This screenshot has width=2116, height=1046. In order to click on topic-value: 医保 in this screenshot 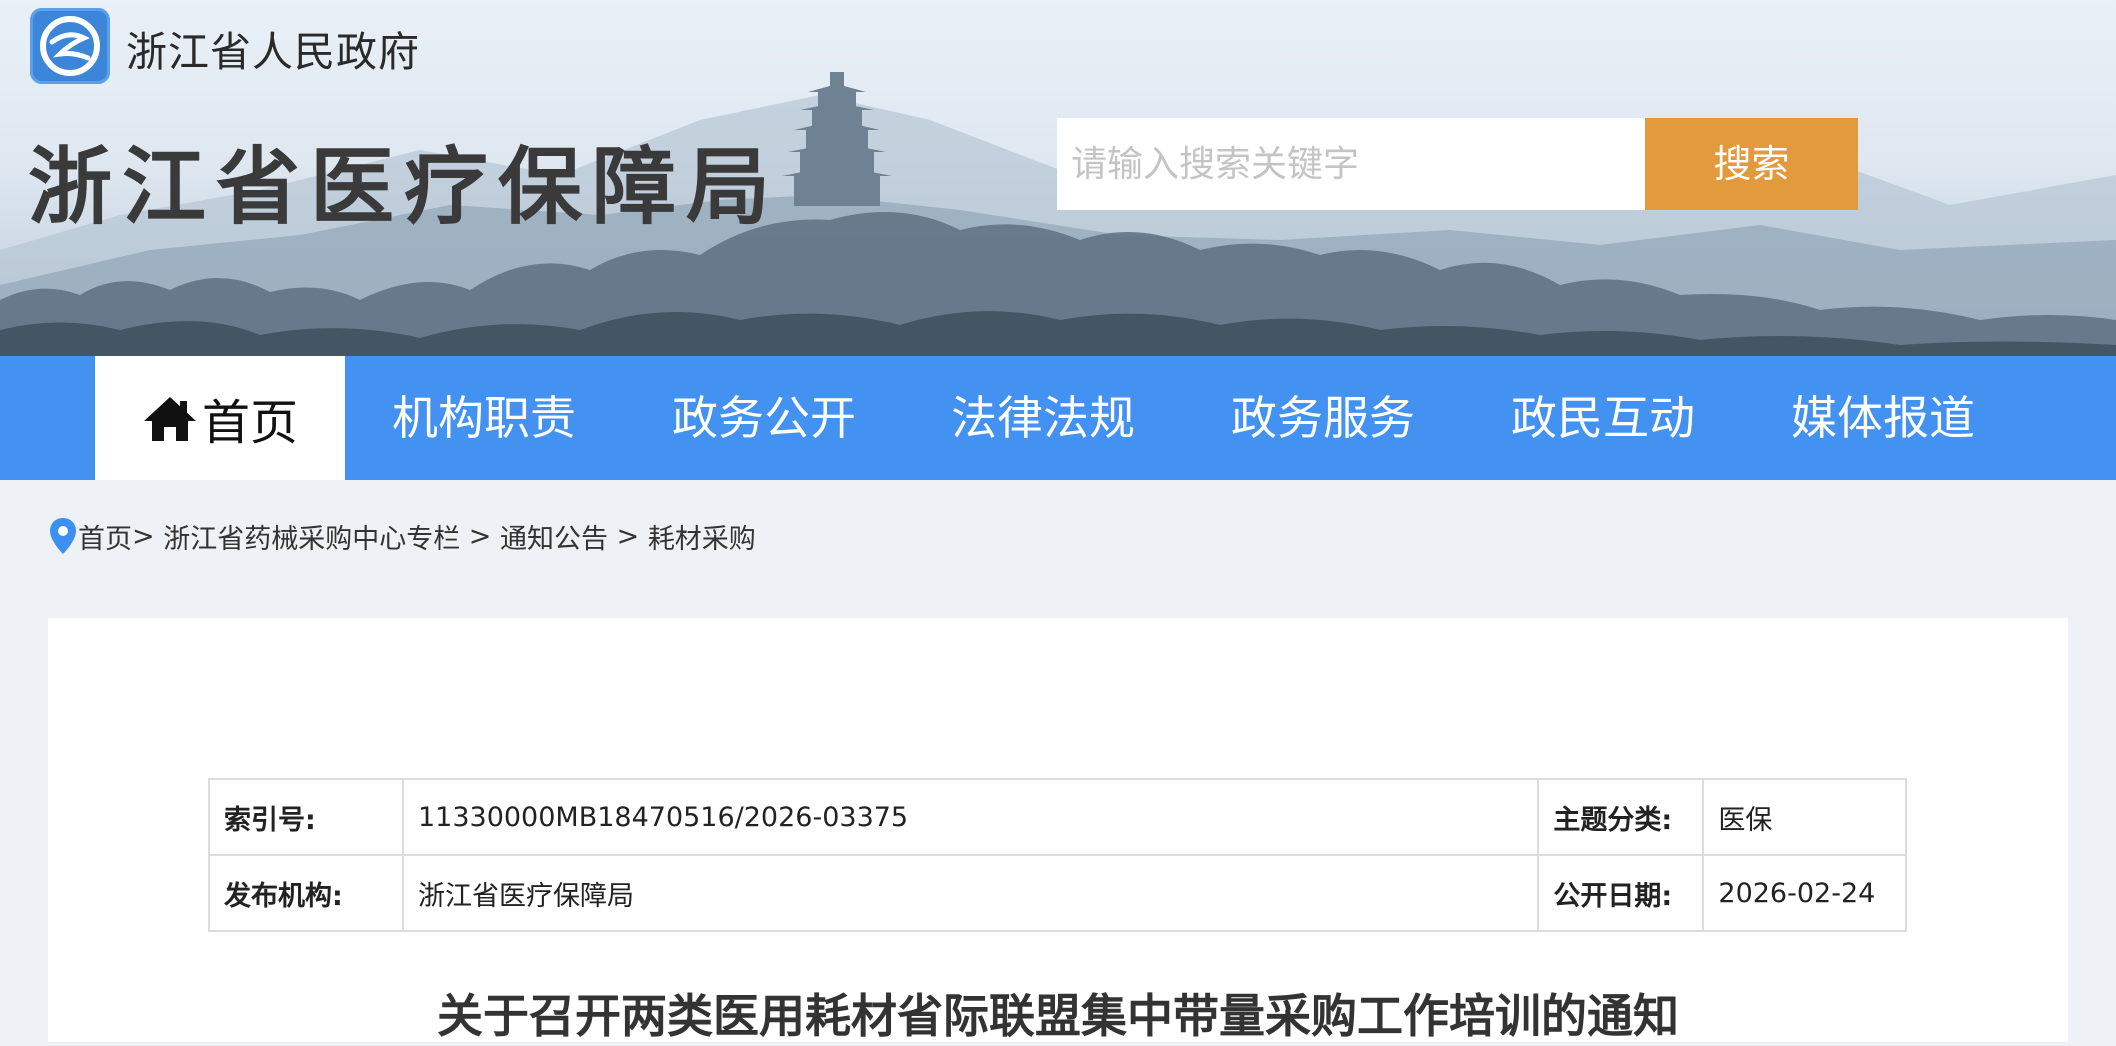, I will do `click(1804, 817)`.